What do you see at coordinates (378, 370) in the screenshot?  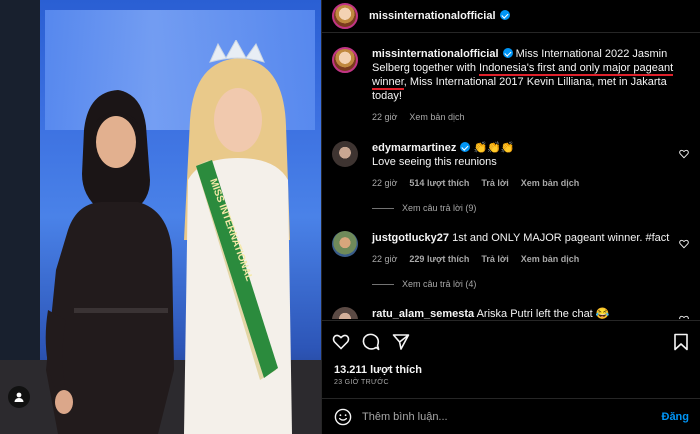 I see `likes-count: 13.211 lượt thích` at bounding box center [378, 370].